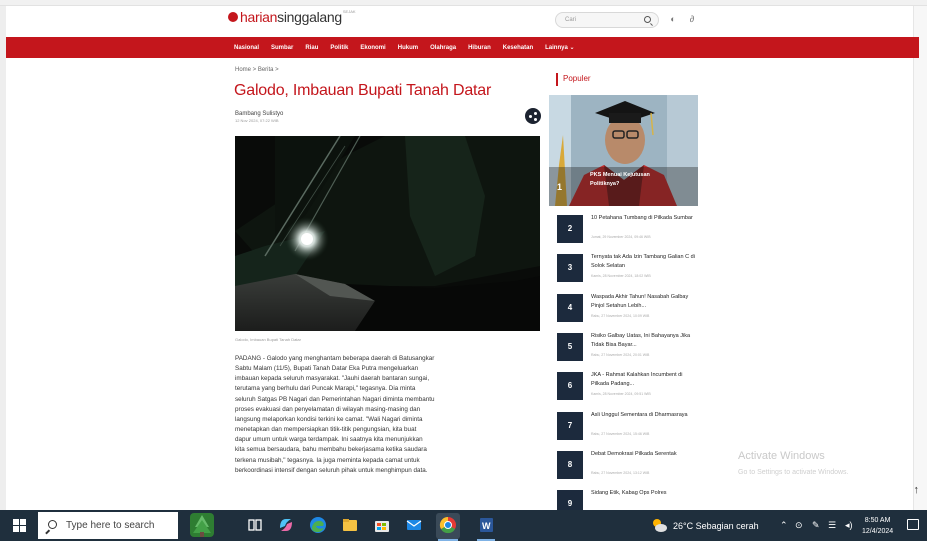 This screenshot has width=927, height=541. What do you see at coordinates (913, 524) in the screenshot?
I see `notifications-icon` at bounding box center [913, 524].